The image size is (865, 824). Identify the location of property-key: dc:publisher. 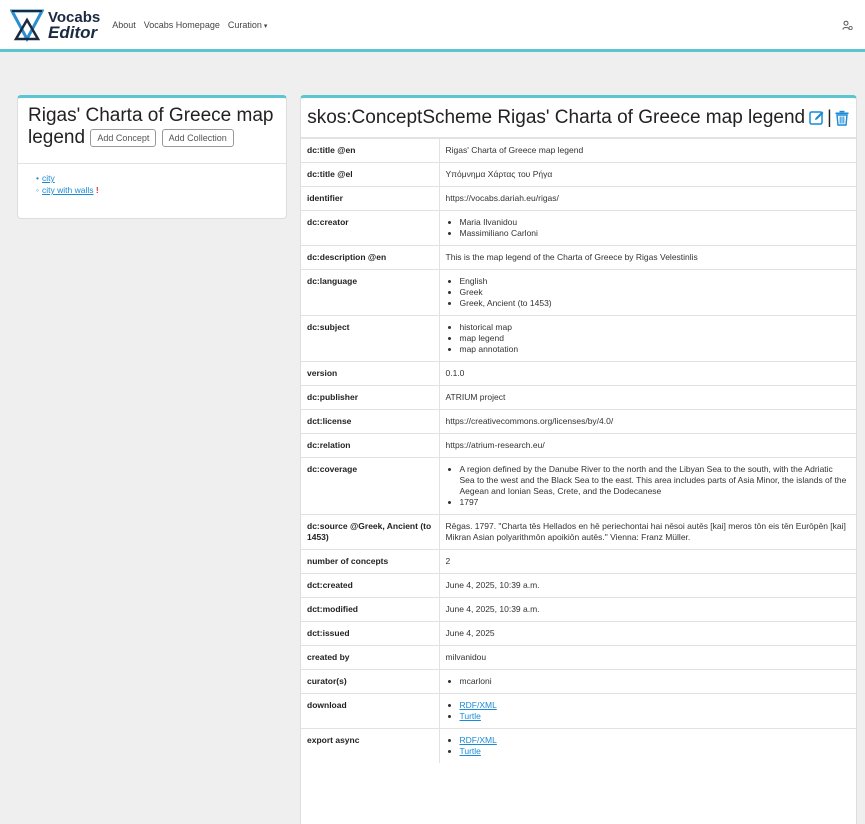
(370, 397).